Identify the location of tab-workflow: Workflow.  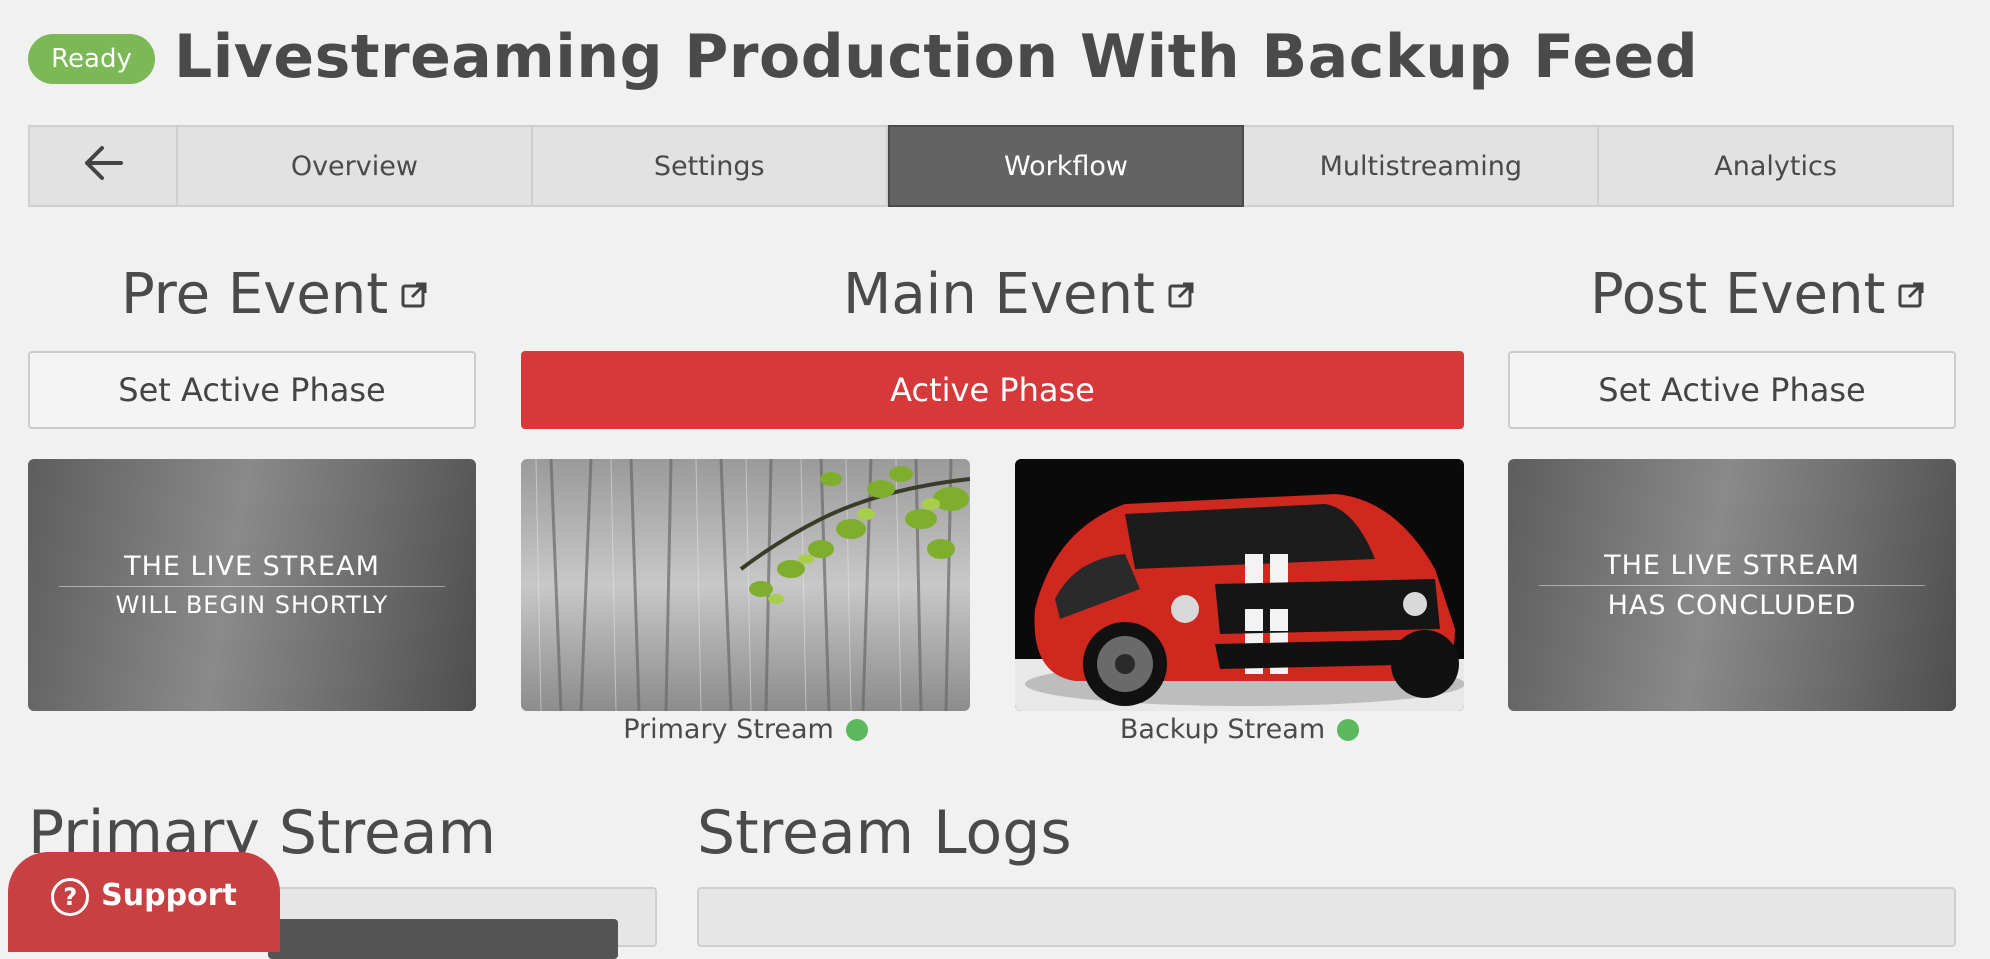
(1066, 166).